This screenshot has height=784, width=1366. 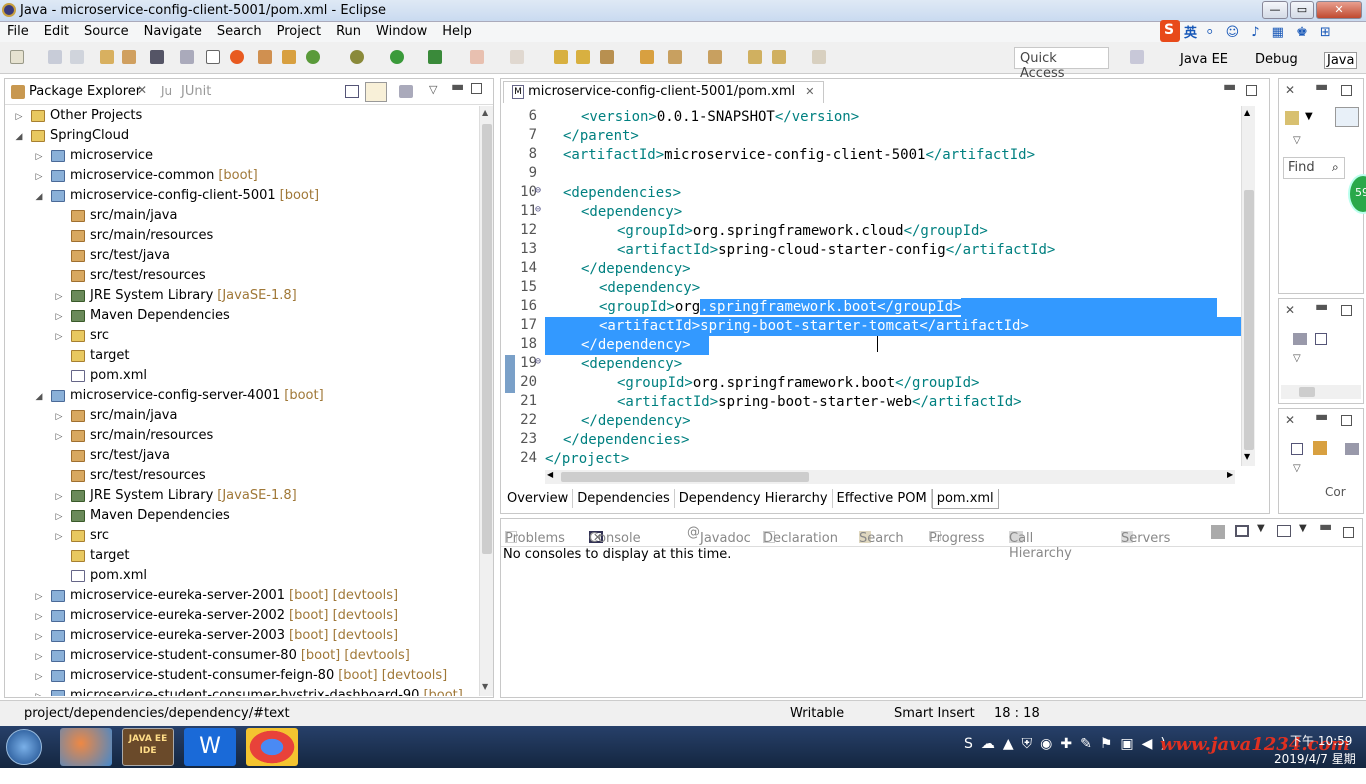 I want to click on tab-junit: JUnit, so click(x=196, y=91).